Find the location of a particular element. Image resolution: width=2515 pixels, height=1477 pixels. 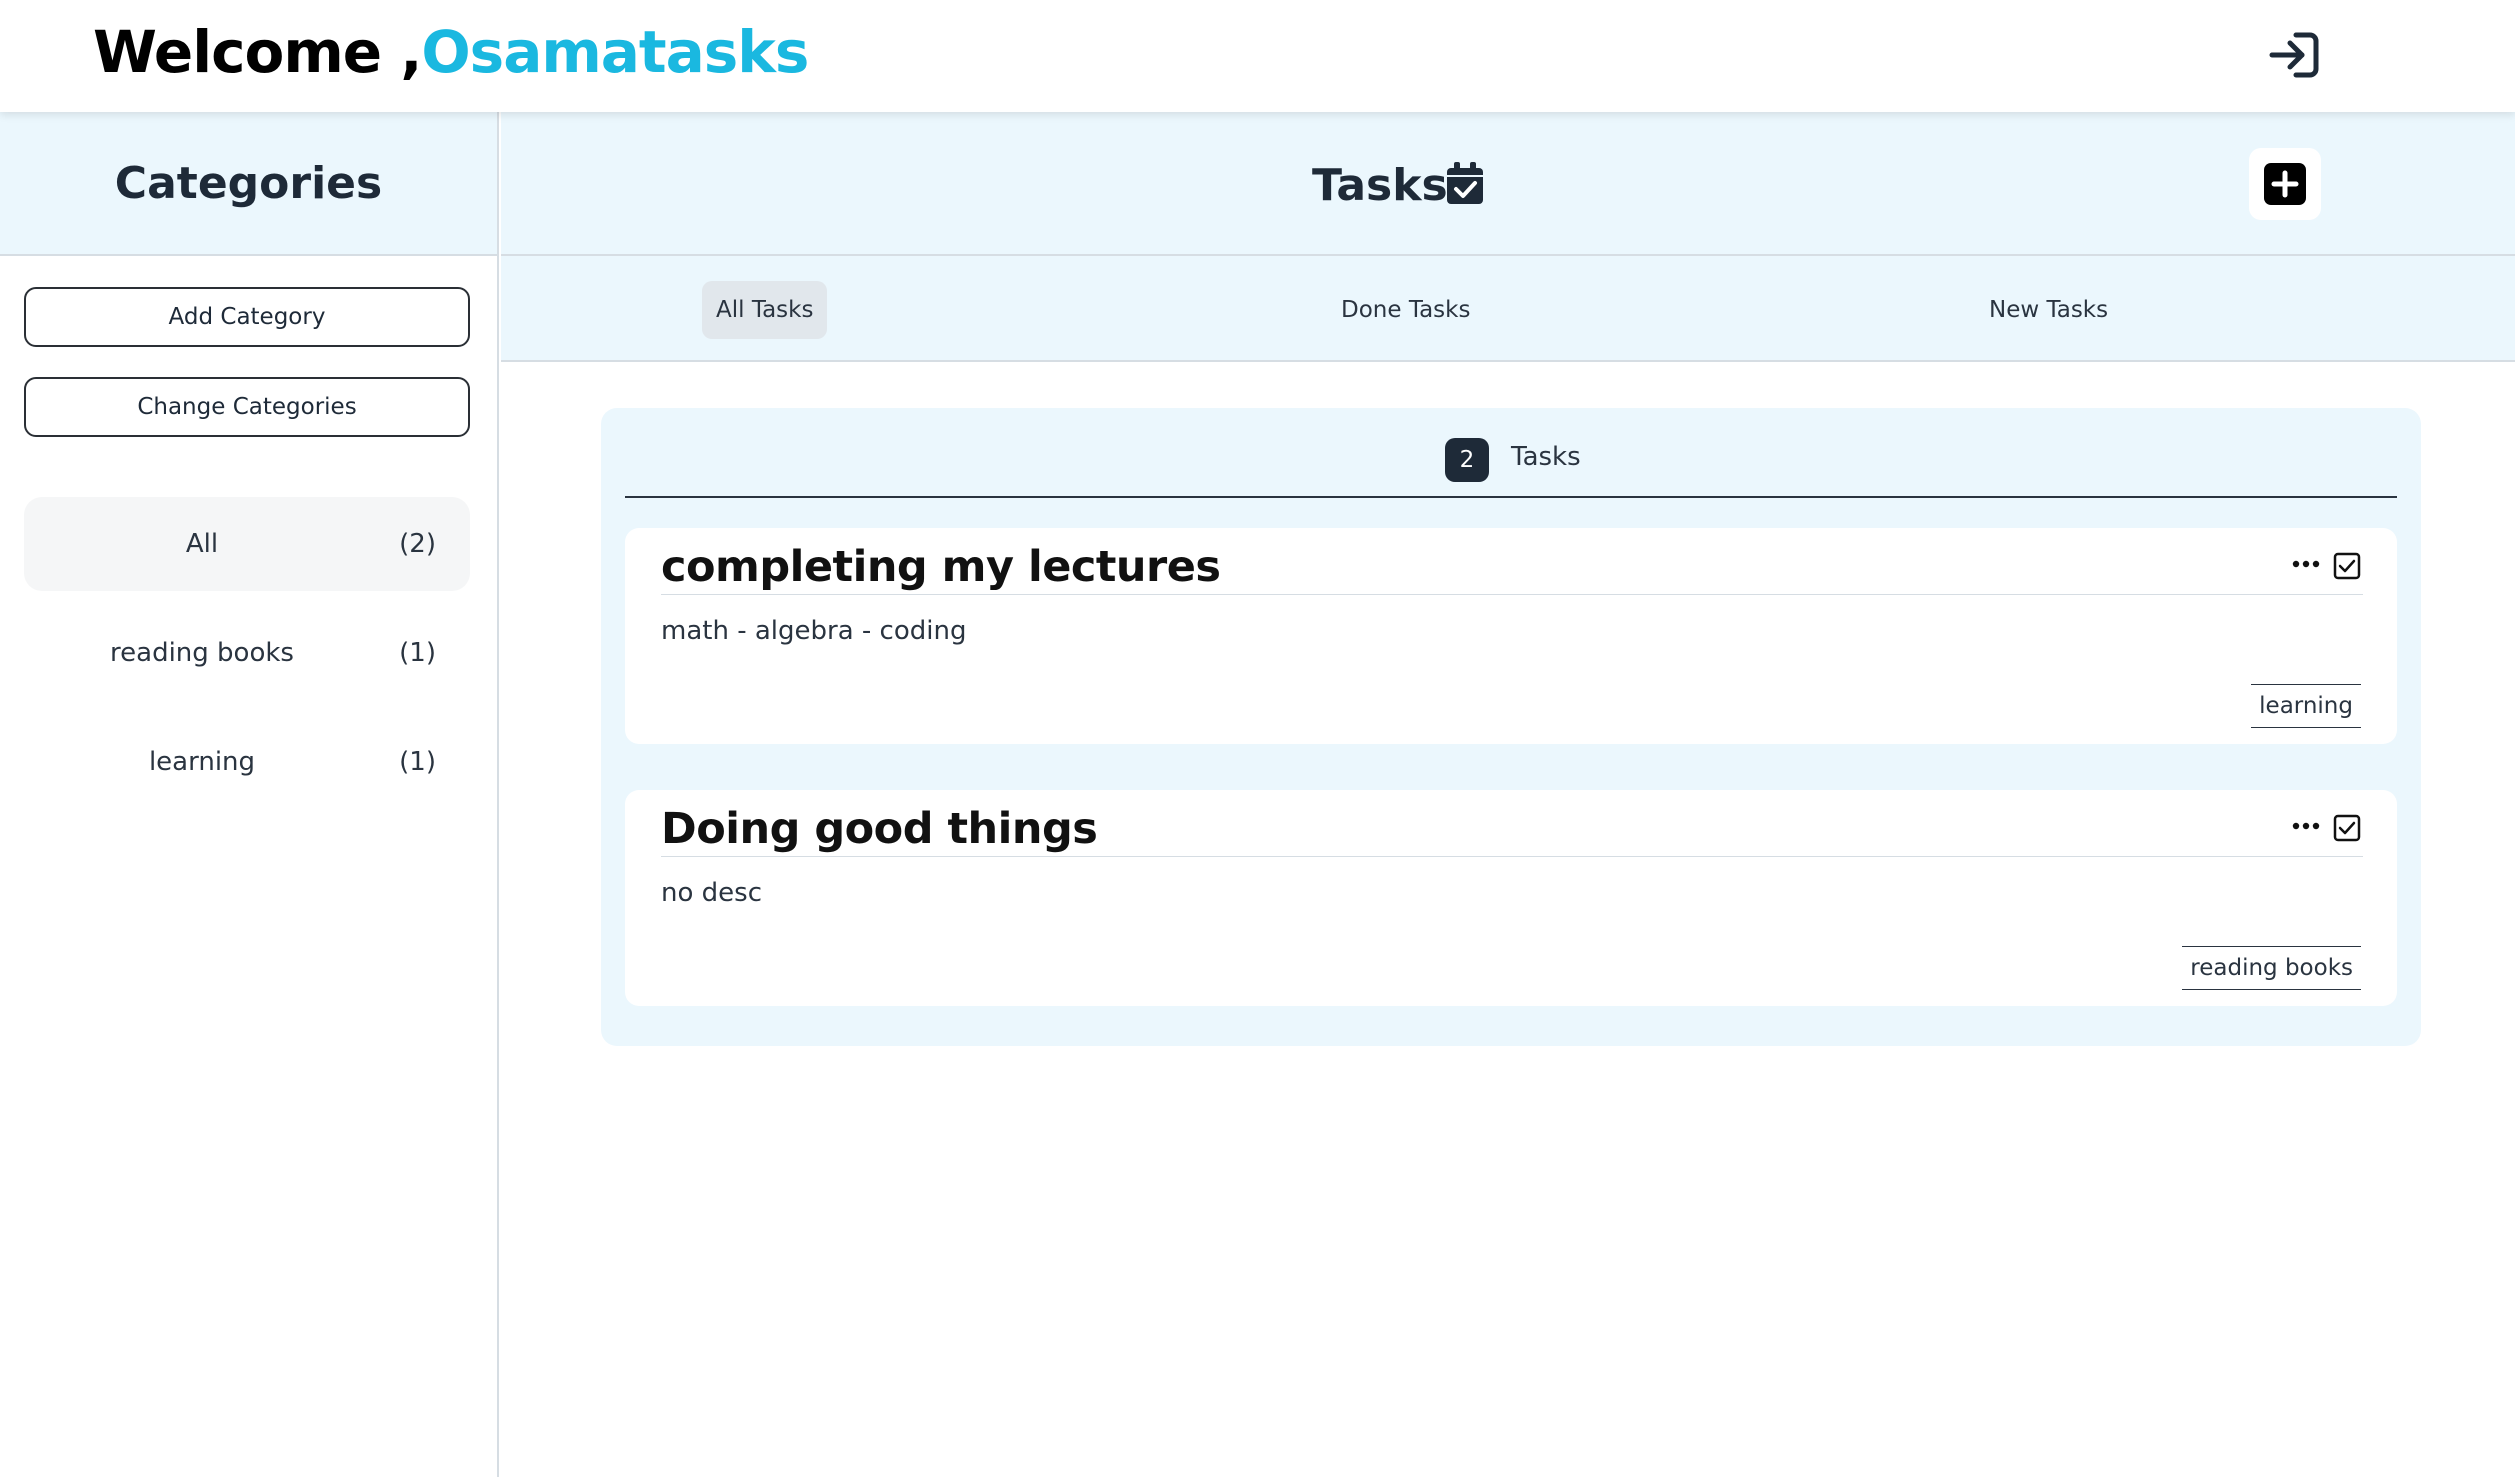

logout-arrow-icon is located at coordinates (2294, 55).